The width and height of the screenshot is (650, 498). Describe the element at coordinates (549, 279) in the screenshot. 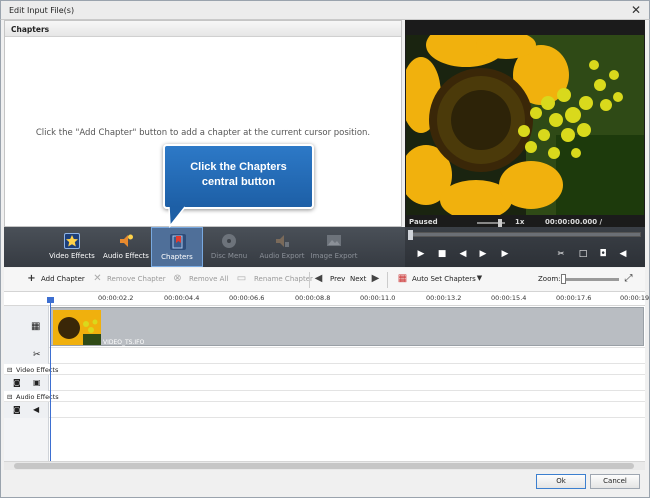

I see `zoom-label: Zoom:` at that location.